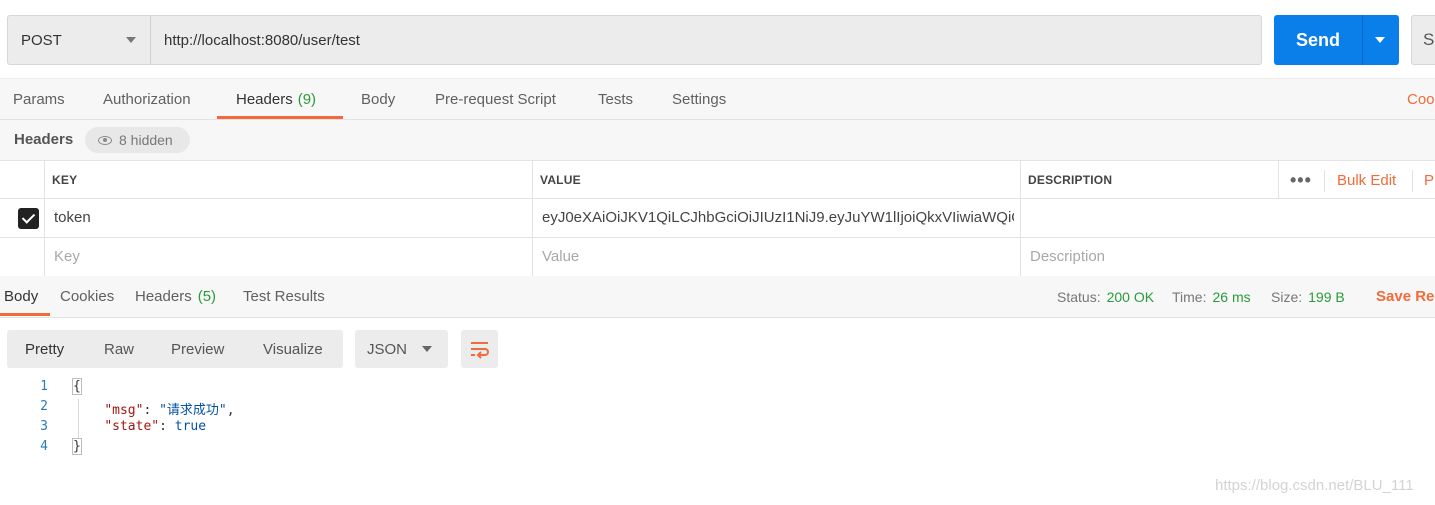 This screenshot has width=1435, height=505. What do you see at coordinates (197, 349) in the screenshot?
I see `view-preview-button: Preview` at bounding box center [197, 349].